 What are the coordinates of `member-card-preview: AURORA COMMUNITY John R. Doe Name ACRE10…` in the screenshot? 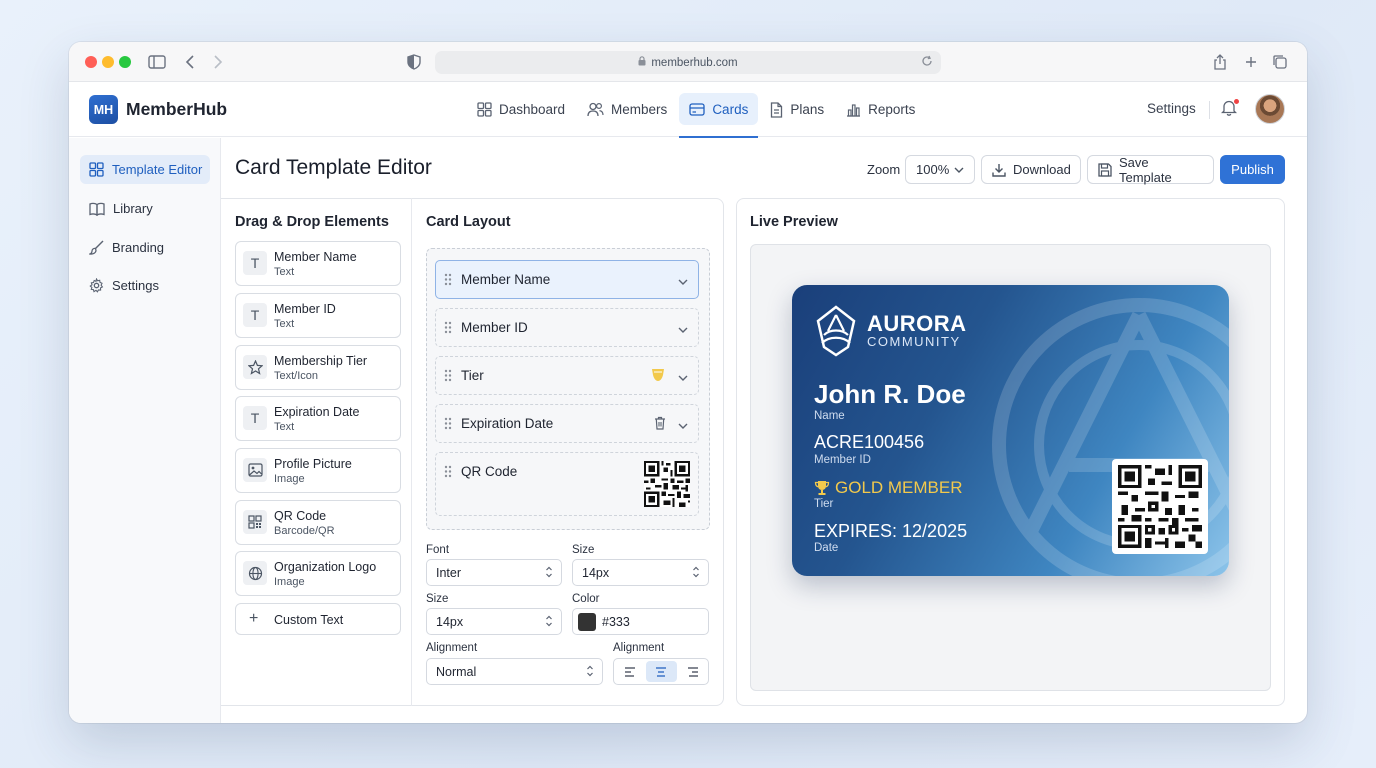 It's located at (1010, 430).